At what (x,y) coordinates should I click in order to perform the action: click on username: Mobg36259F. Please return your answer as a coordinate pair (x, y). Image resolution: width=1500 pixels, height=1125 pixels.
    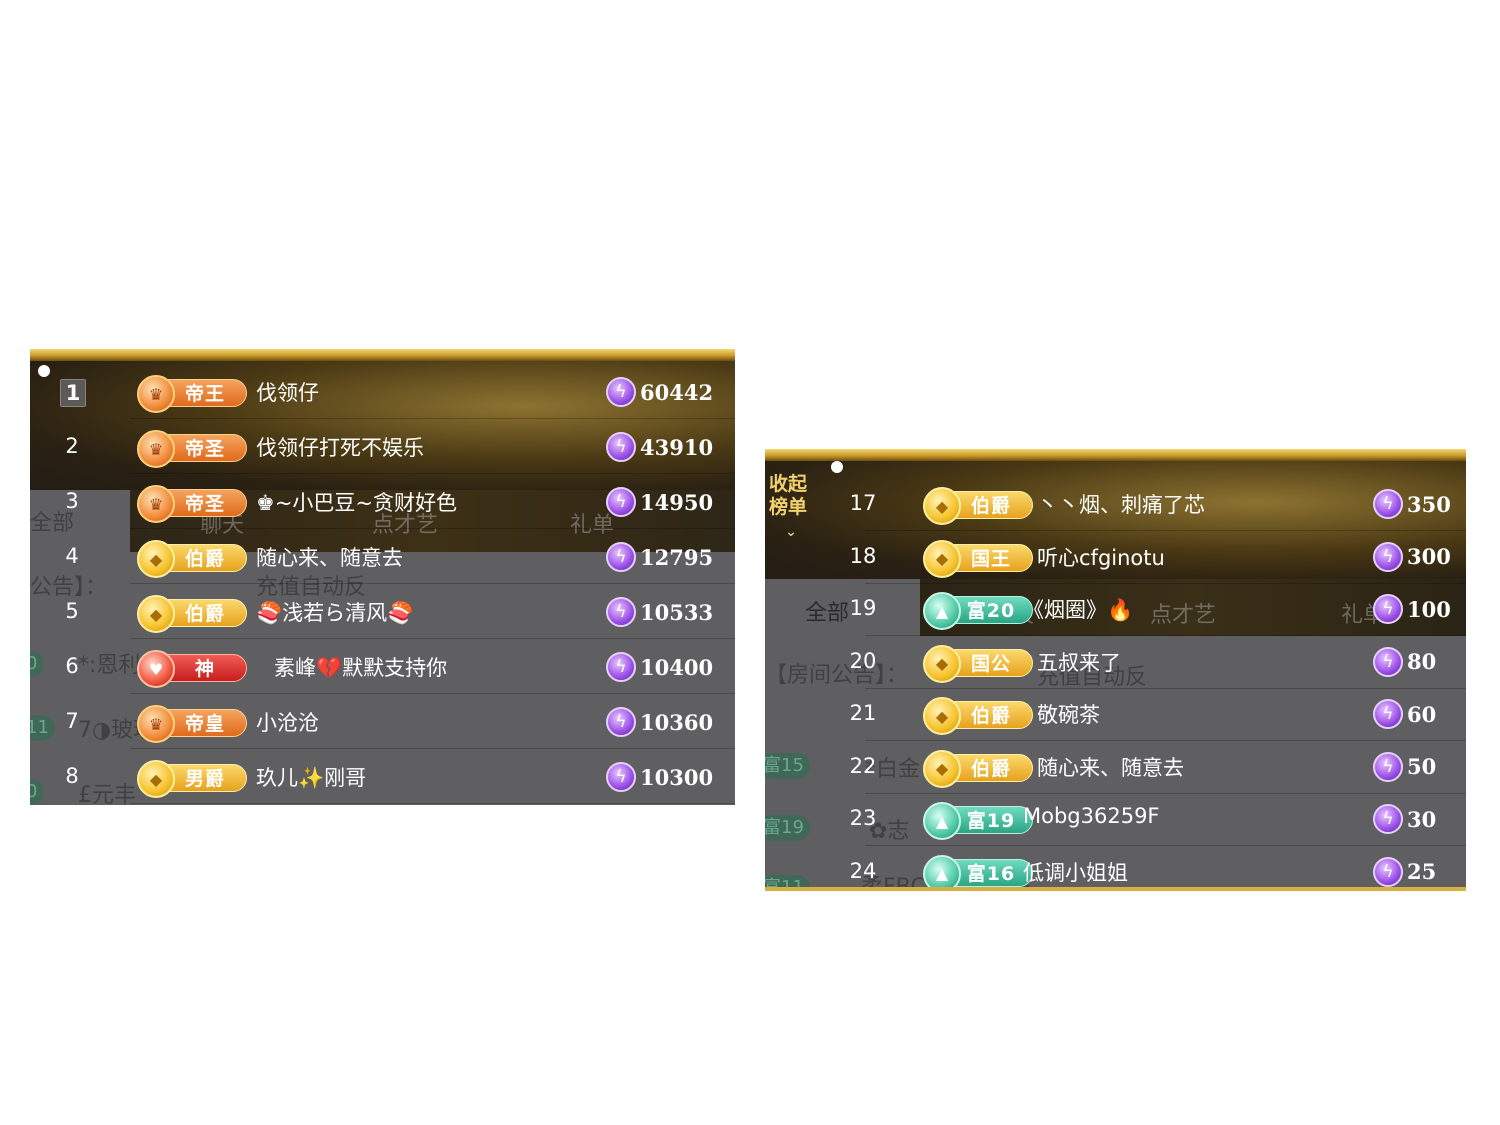
    Looking at the image, I should click on (1091, 816).